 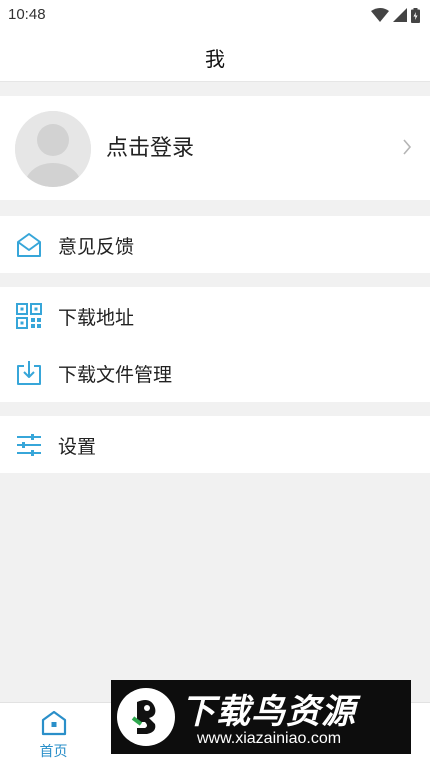 I want to click on menu-item-feedback: 意见反馈, so click(x=215, y=244).